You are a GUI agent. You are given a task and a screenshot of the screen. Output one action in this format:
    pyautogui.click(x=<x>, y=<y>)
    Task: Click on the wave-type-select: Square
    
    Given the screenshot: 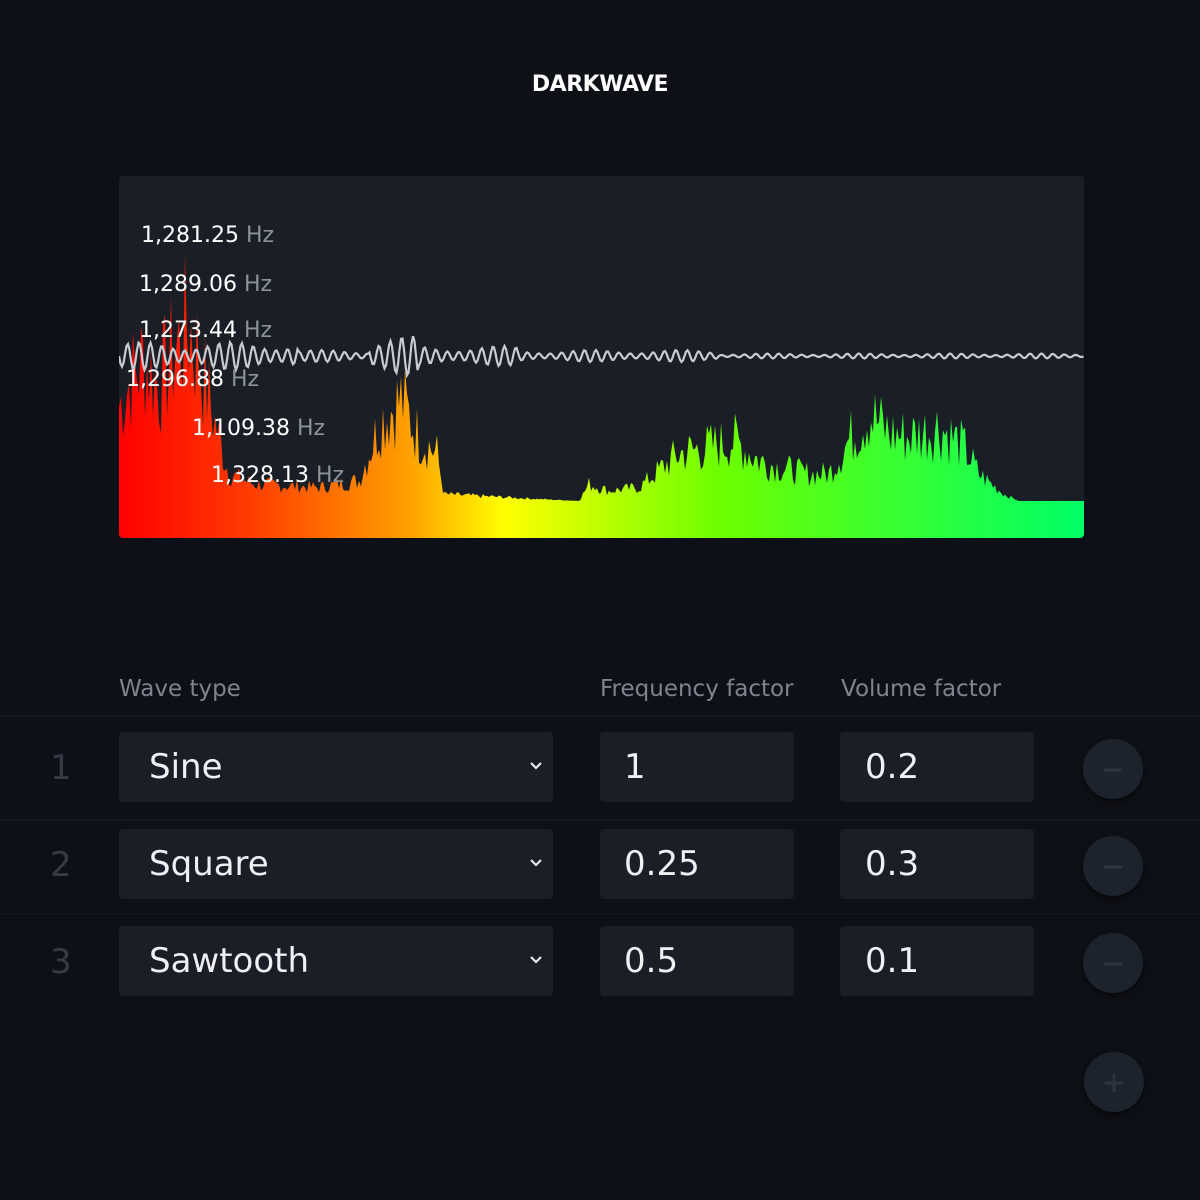 What is the action you would take?
    pyautogui.click(x=336, y=864)
    